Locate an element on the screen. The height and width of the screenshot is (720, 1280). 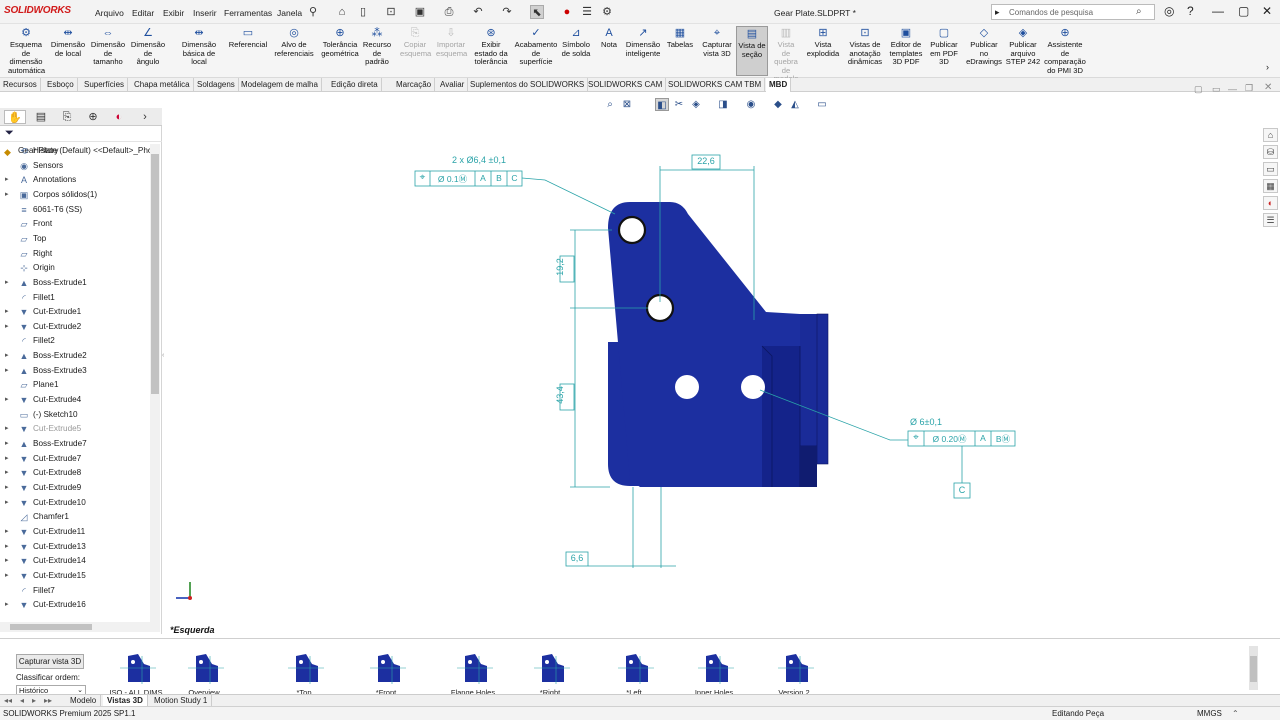
tree-item: ▸ ▲ Boss-Extrude2 is located at coordinates (75, 356).